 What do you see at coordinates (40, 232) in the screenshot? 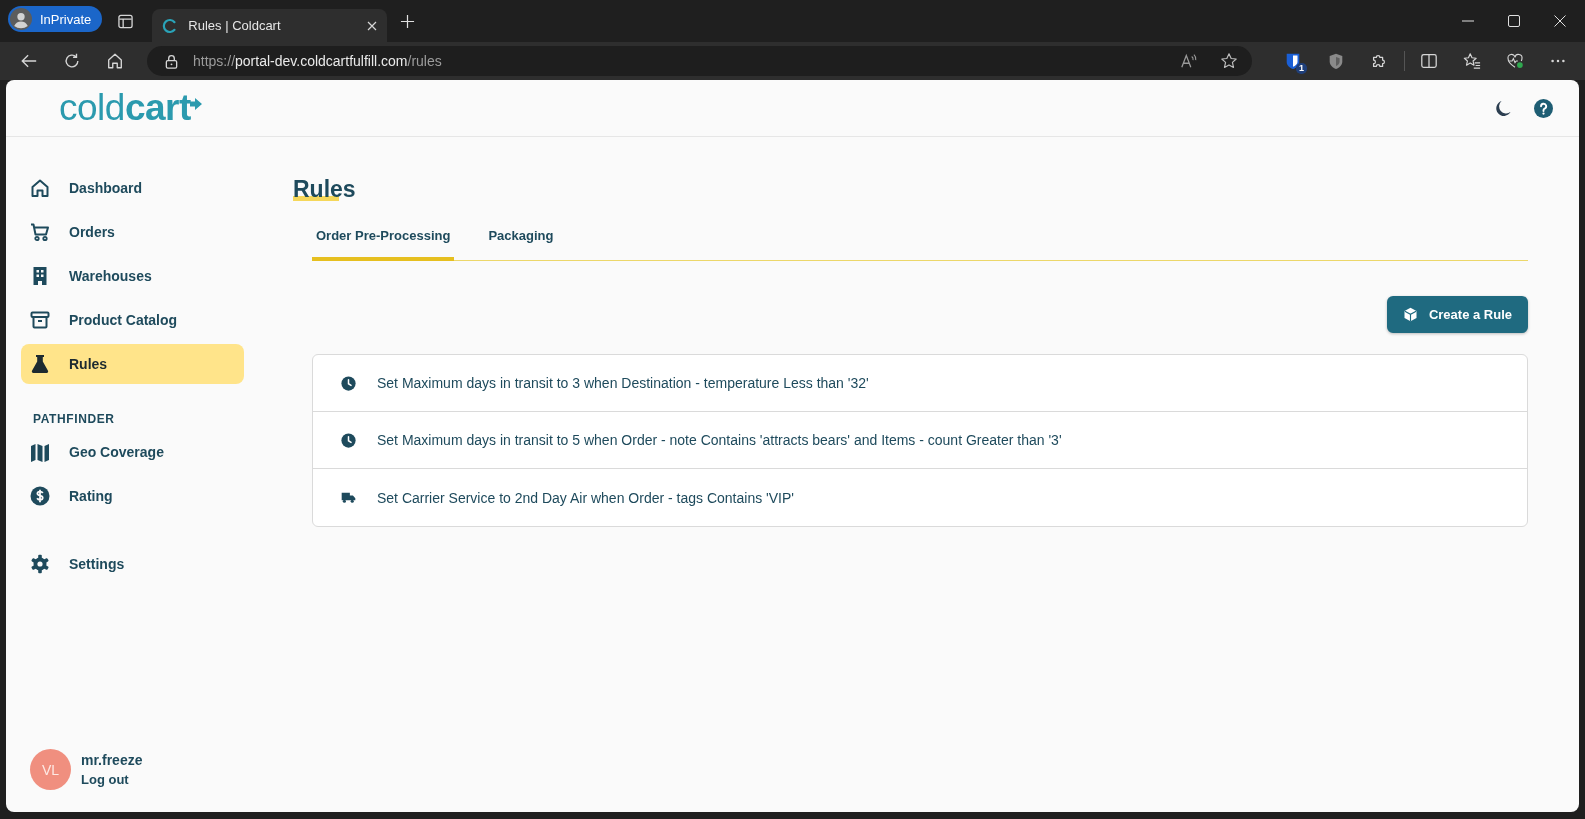
I see `cart-icon` at bounding box center [40, 232].